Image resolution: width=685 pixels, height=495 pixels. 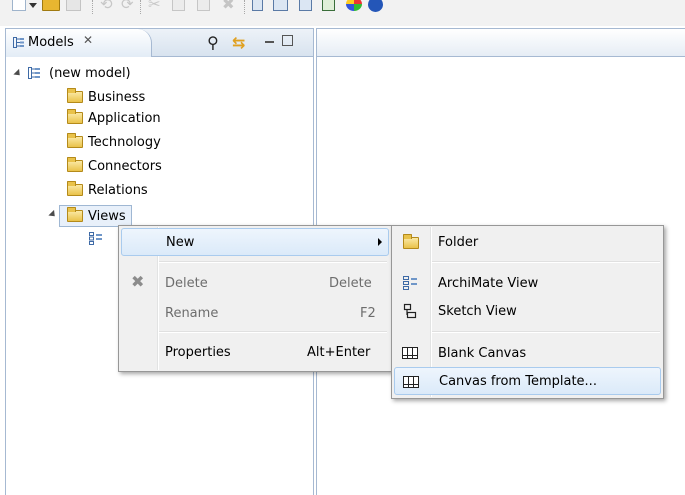 I want to click on menu-item-archimate-view: ArchiMate View, so click(x=527, y=283).